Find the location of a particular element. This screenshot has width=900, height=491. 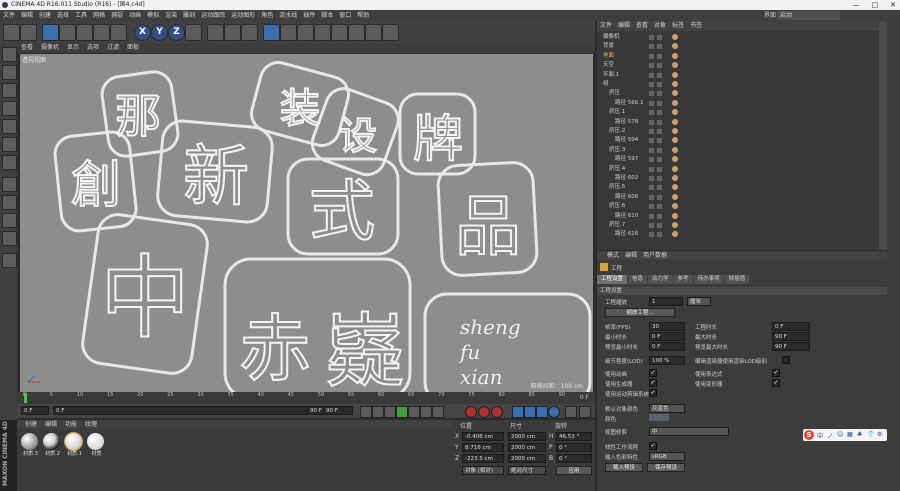

tweak-mode-icon is located at coordinates (9, 202).